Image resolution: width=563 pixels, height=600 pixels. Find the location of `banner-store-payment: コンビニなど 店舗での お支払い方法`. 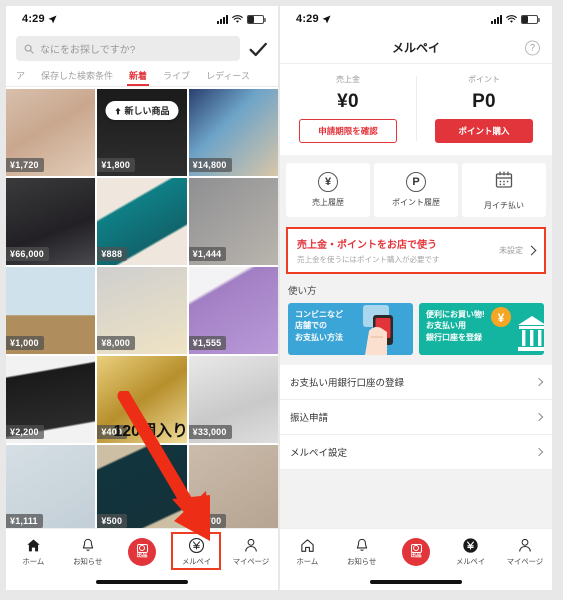

banner-store-payment: コンビニなど 店舗での お支払い方法 is located at coordinates (350, 329).